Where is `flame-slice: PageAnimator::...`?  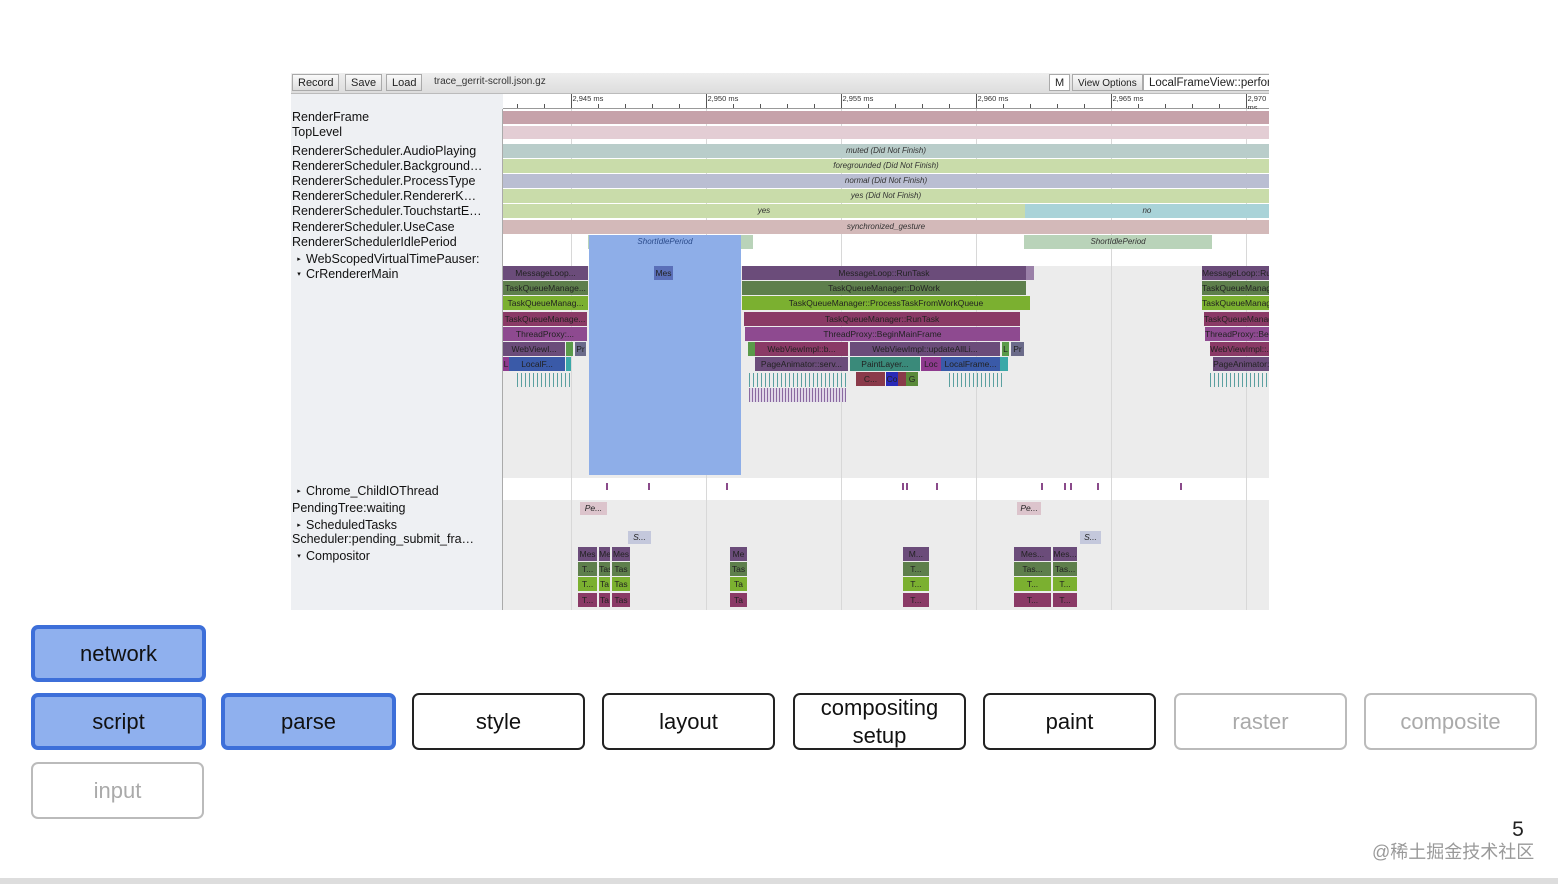
flame-slice: PageAnimator::... is located at coordinates (1241, 364).